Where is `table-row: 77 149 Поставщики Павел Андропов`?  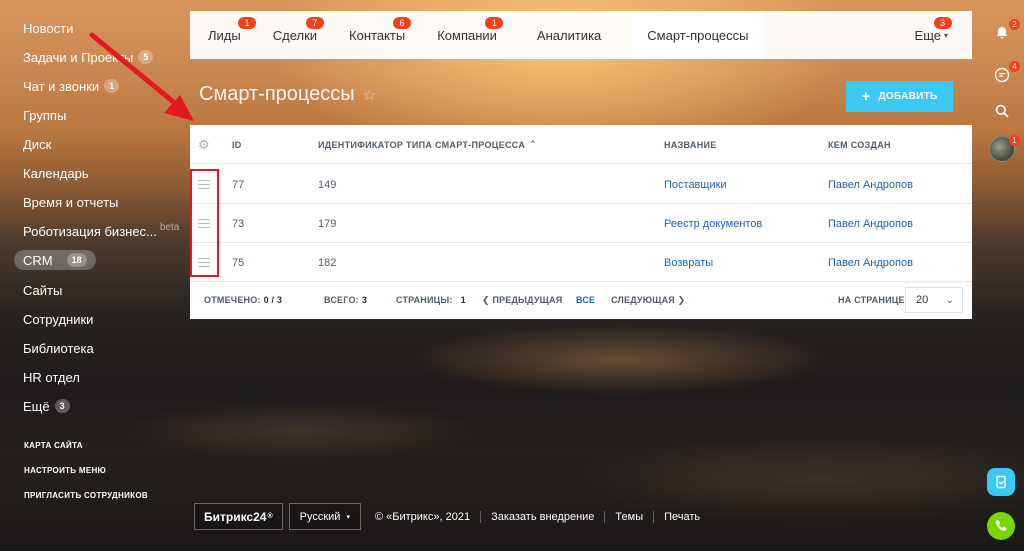 table-row: 77 149 Поставщики Павел Андропов is located at coordinates (581, 184).